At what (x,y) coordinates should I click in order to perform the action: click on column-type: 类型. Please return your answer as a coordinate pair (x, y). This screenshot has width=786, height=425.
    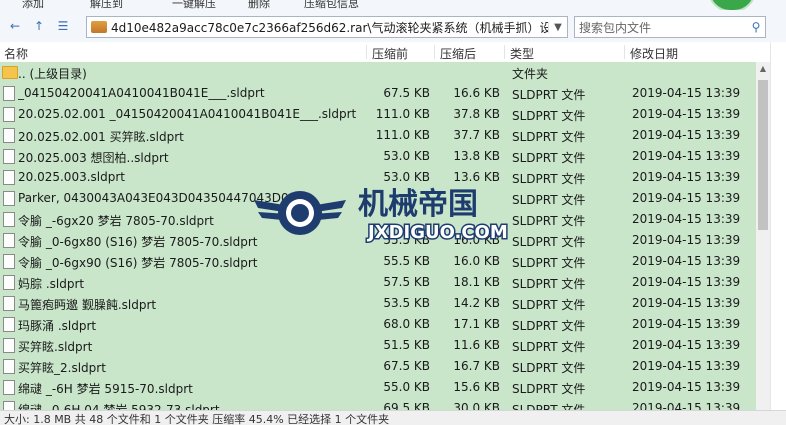
    Looking at the image, I should click on (522, 53).